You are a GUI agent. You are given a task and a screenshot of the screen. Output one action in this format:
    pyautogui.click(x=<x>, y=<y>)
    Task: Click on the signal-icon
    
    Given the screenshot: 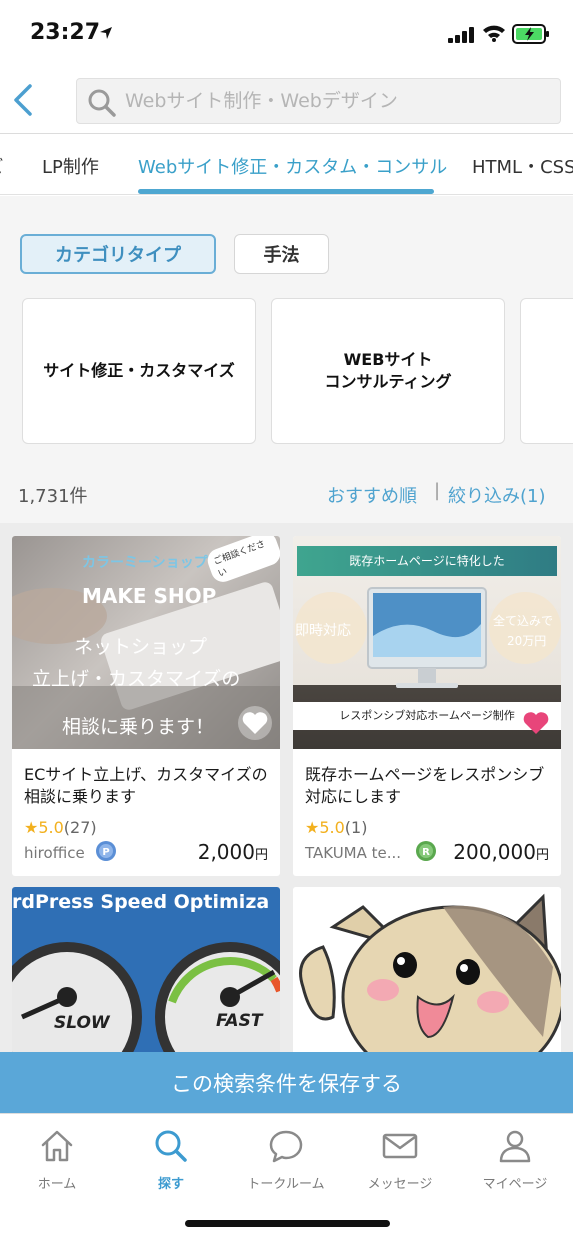 What is the action you would take?
    pyautogui.click(x=461, y=35)
    